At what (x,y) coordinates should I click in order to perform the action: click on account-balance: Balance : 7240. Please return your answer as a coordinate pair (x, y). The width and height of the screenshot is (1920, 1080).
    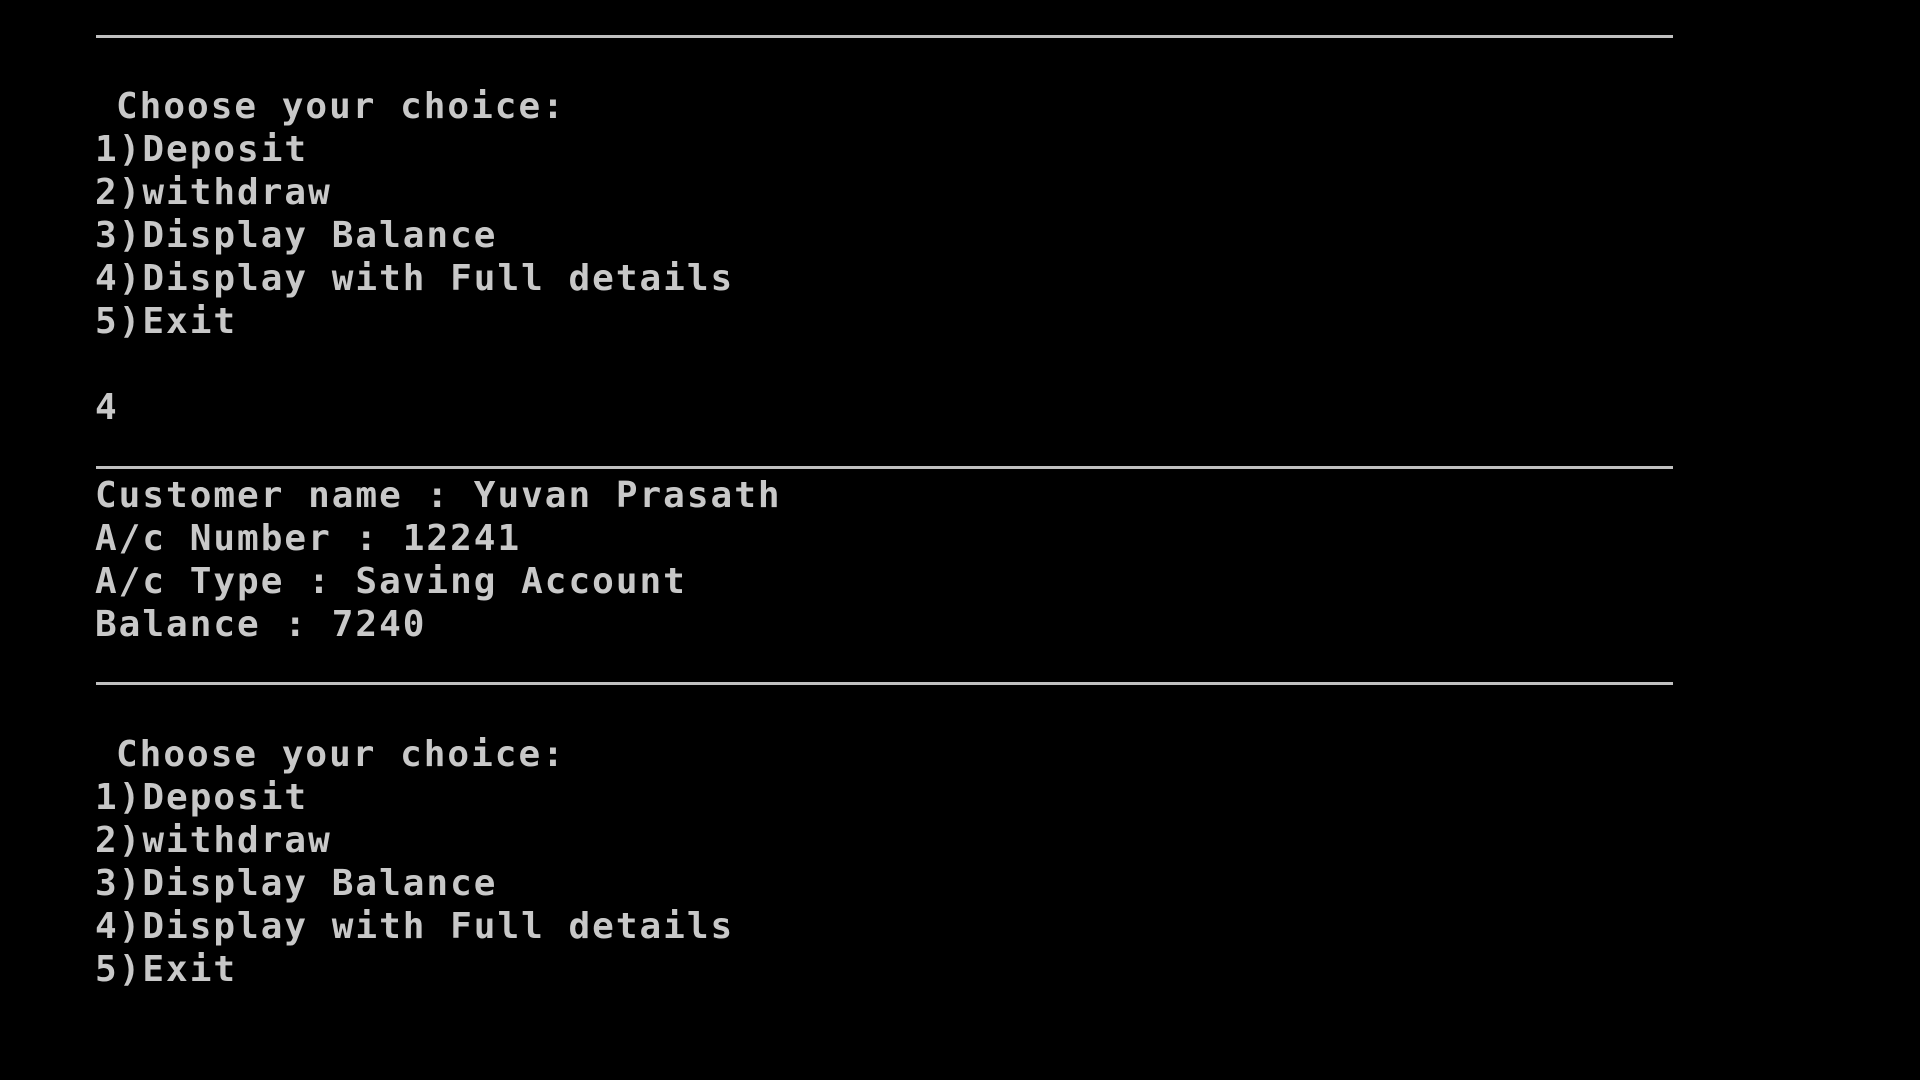
    Looking at the image, I should click on (261, 624).